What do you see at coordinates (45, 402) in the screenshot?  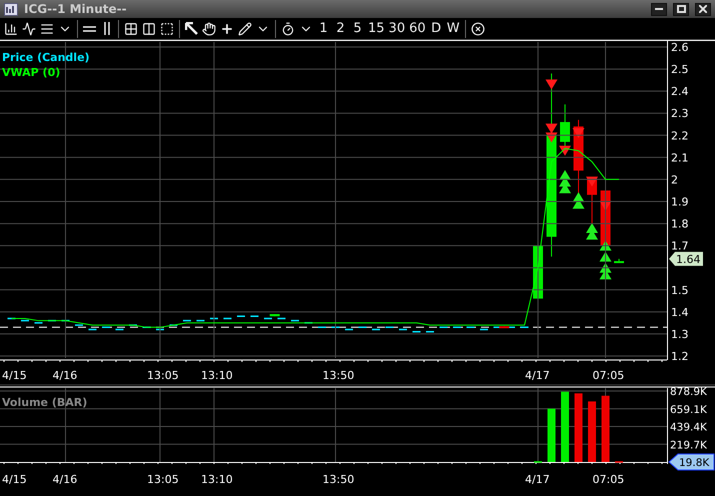 I see `legend-label: Volume (BAR)` at bounding box center [45, 402].